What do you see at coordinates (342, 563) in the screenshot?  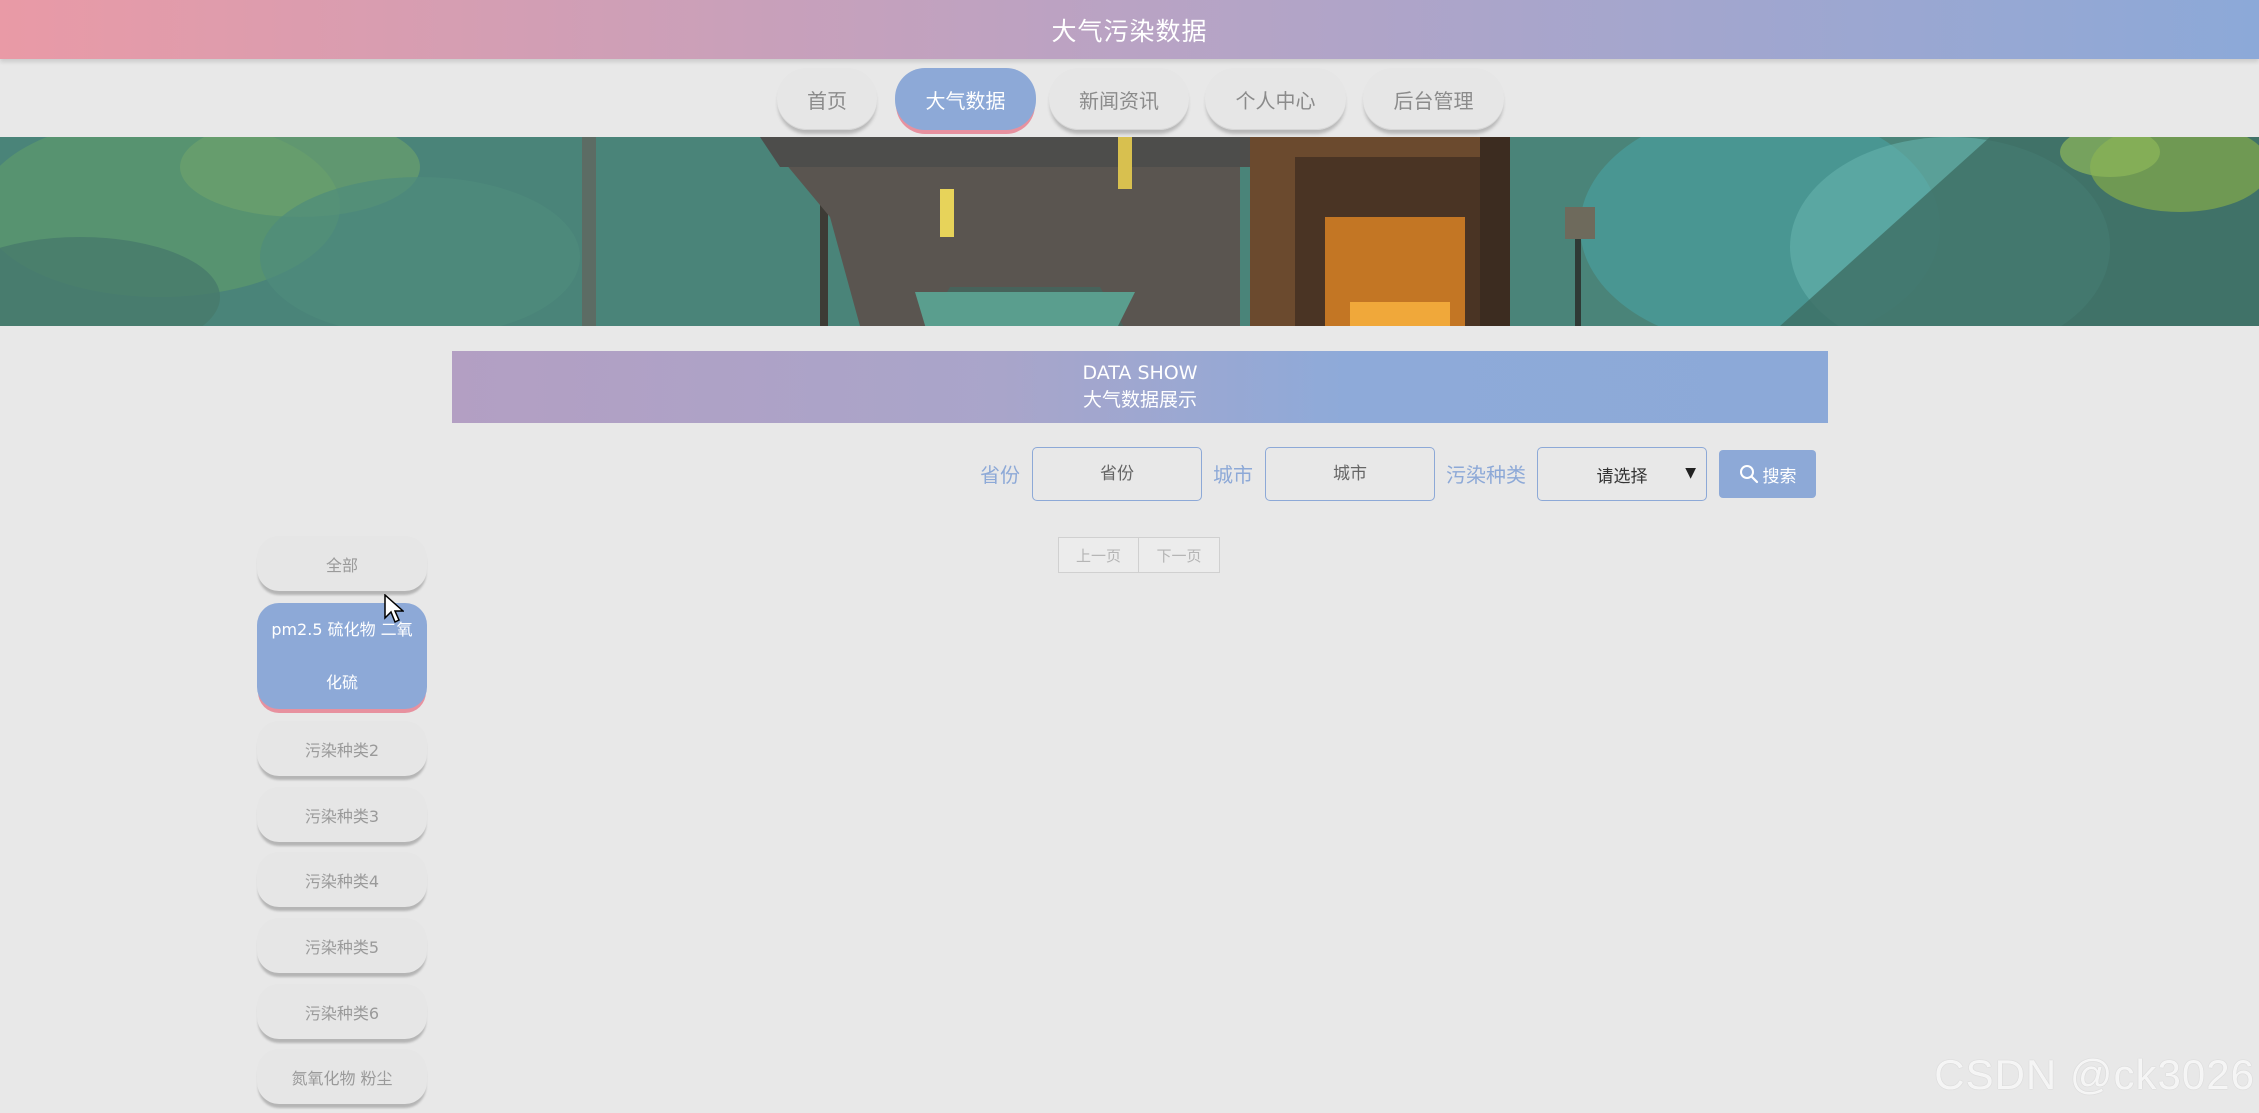 I see `sidebar-item-all: 全部` at bounding box center [342, 563].